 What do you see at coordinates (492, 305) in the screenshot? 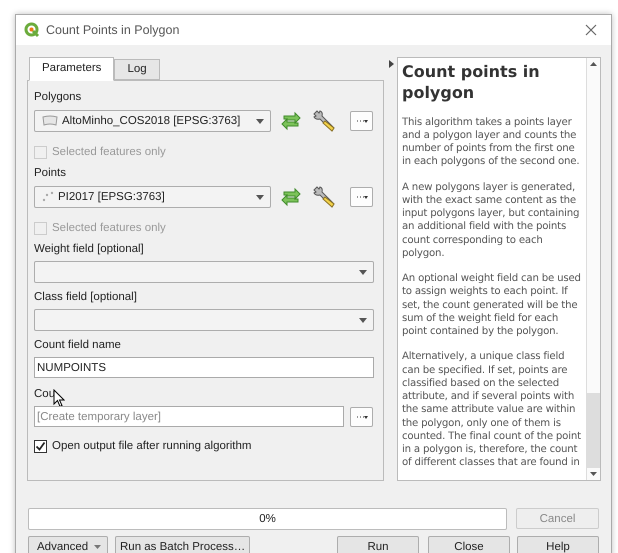
I see `help-paragraph: An optional weight field can be used to assign weights to each point. If set, the count generated will be the sum of the weight field for each point contained by the polygon.` at bounding box center [492, 305].